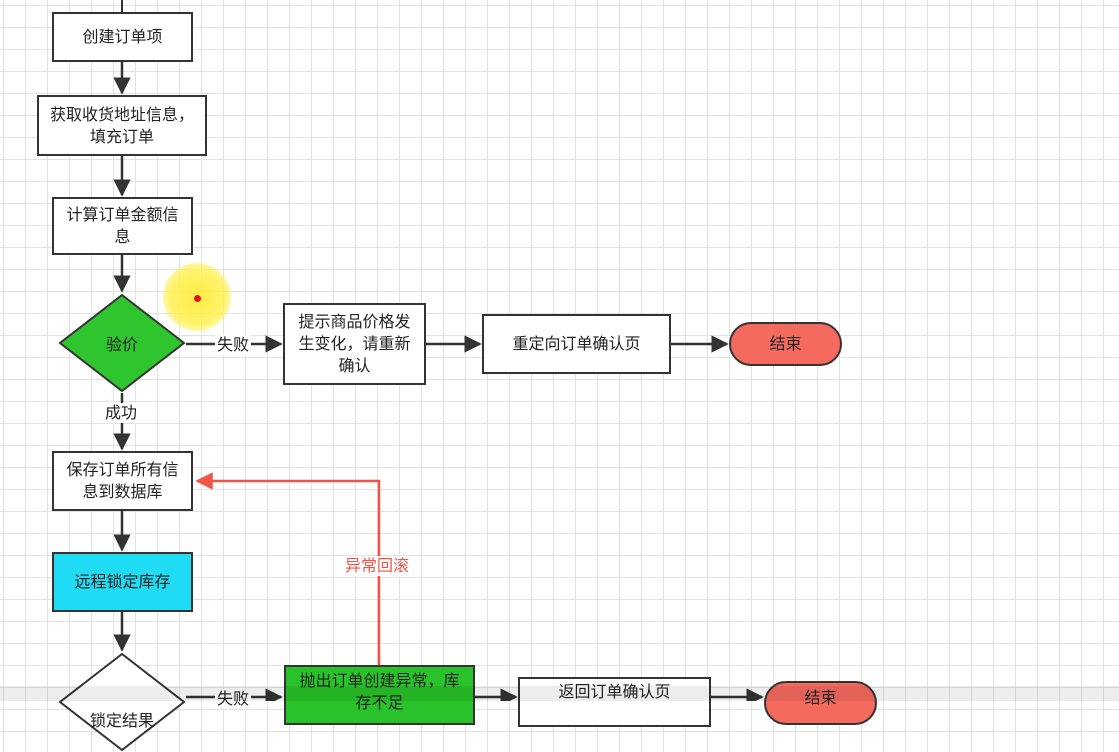  I want to click on cursor-highlight, so click(197, 297).